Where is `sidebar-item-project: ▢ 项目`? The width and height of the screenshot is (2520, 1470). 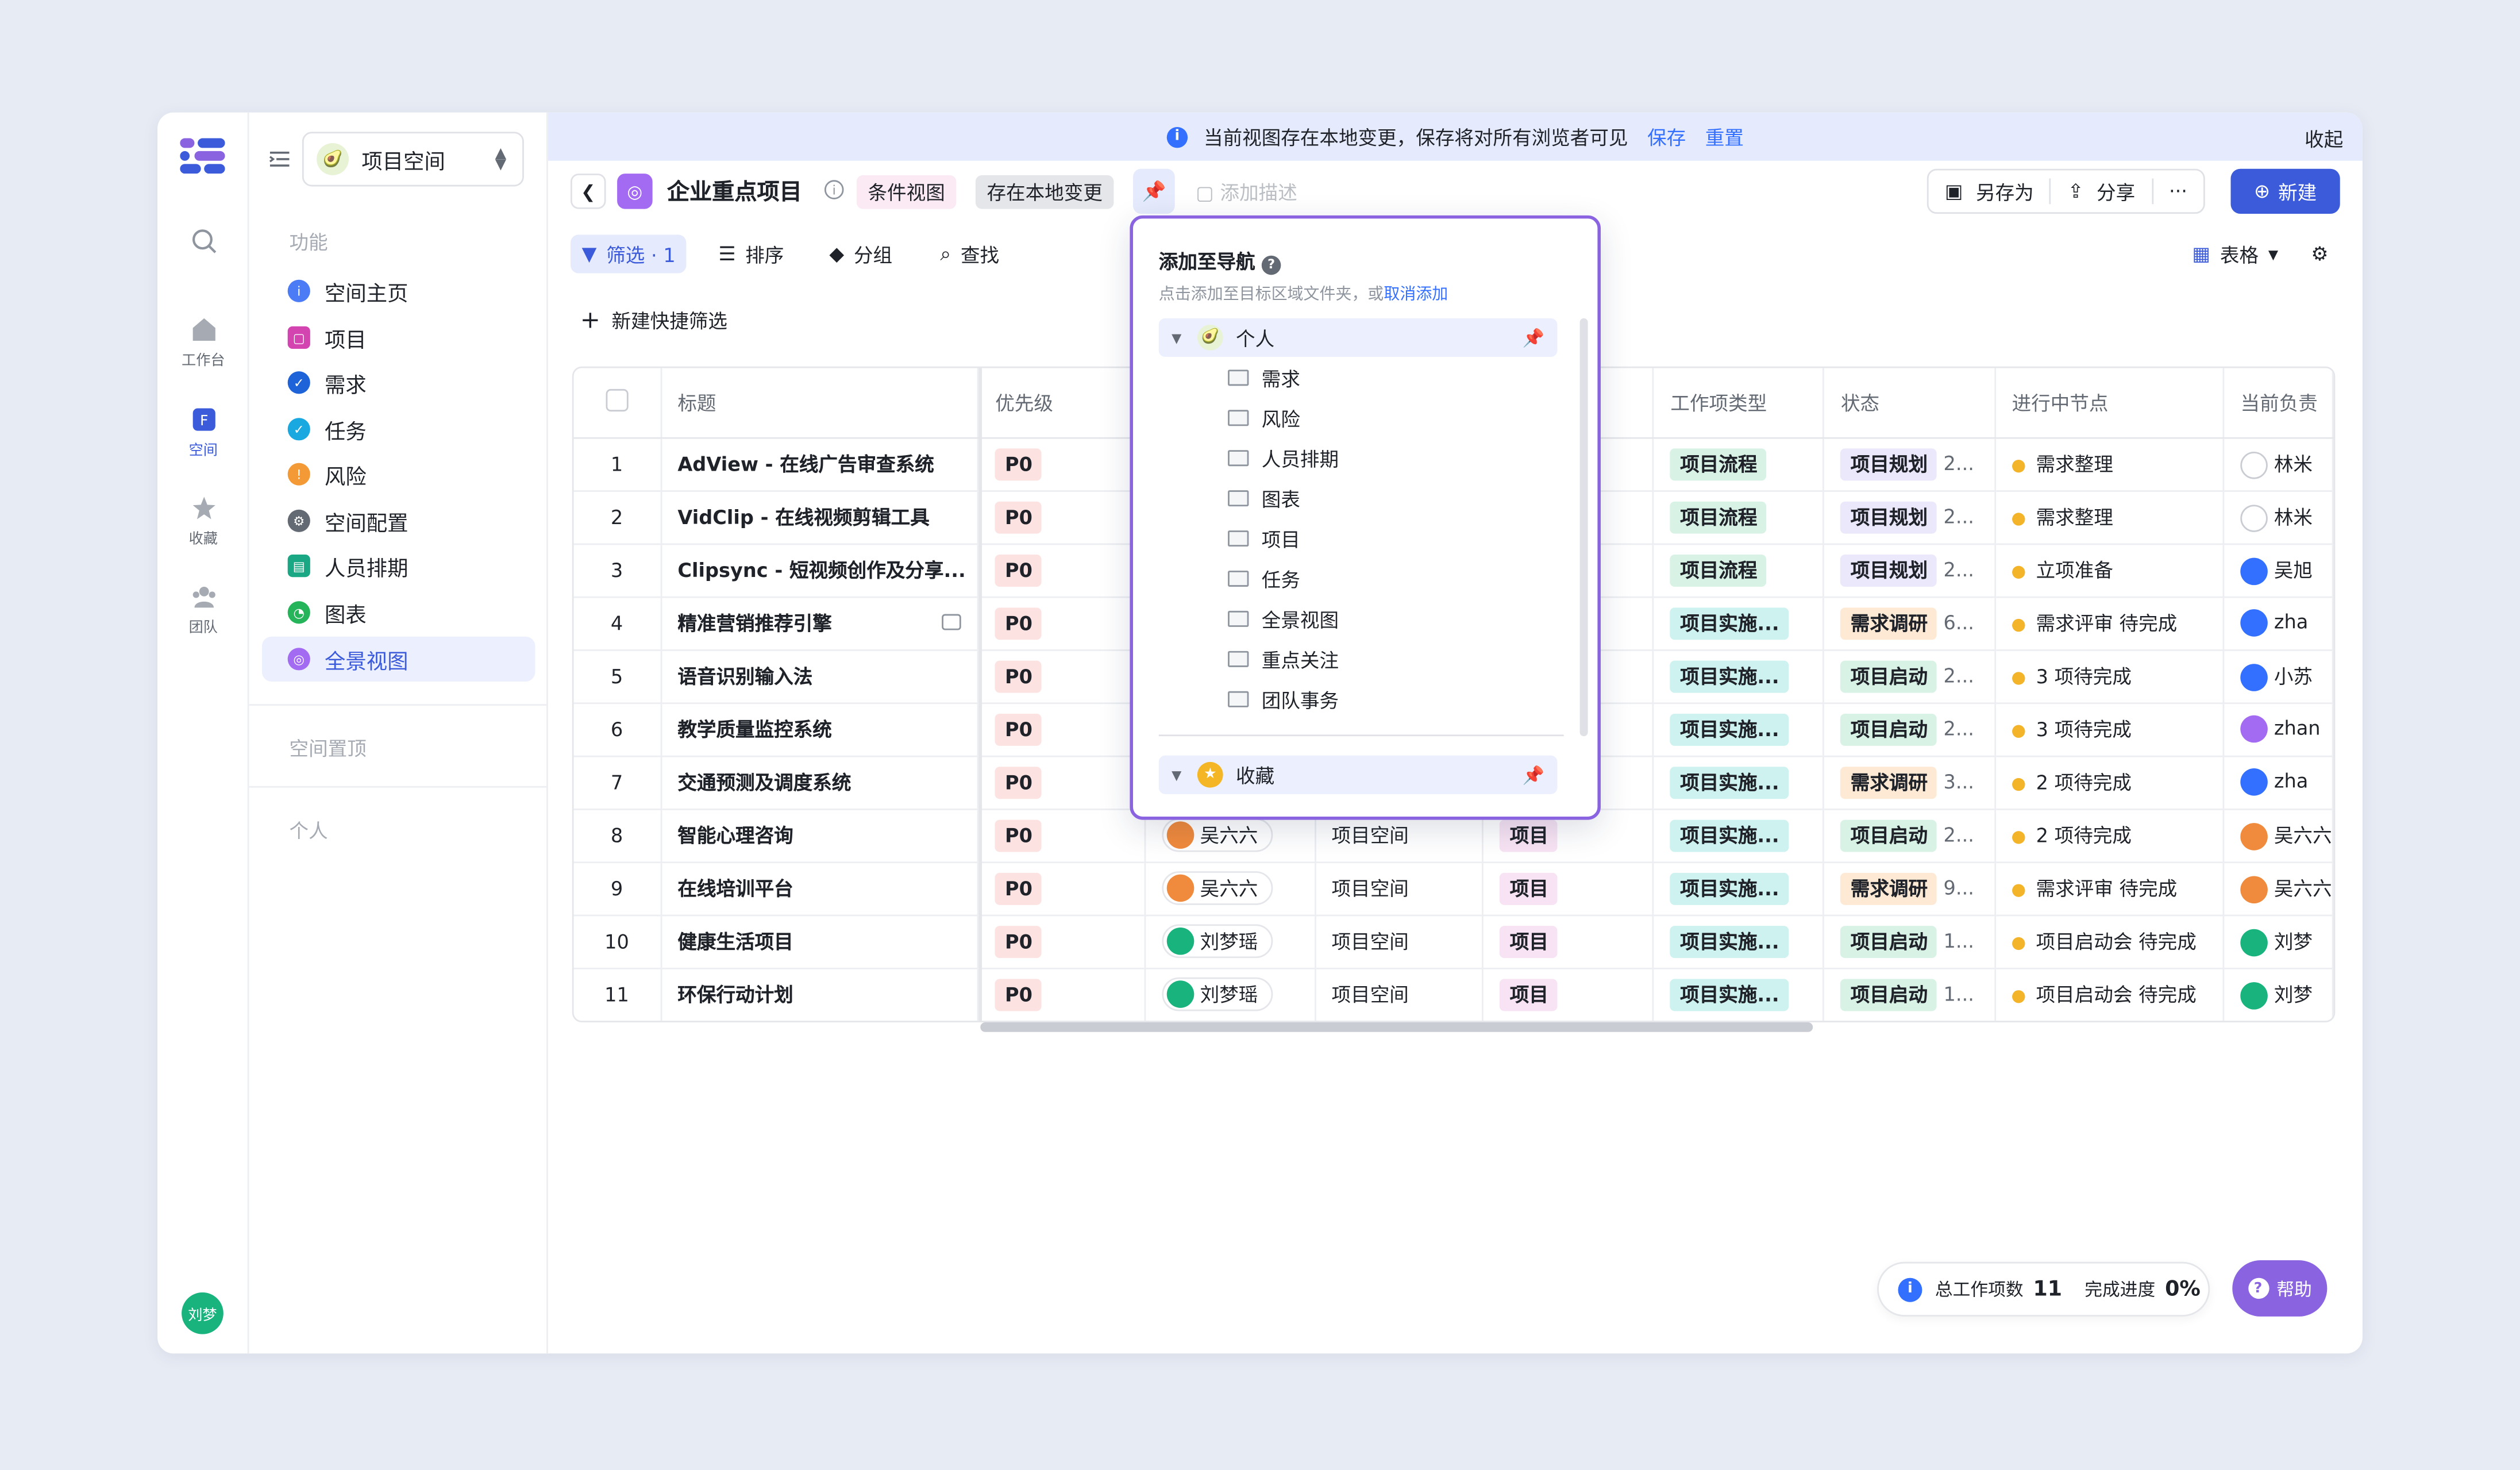
sidebar-item-project: ▢ 项目 is located at coordinates (398, 337).